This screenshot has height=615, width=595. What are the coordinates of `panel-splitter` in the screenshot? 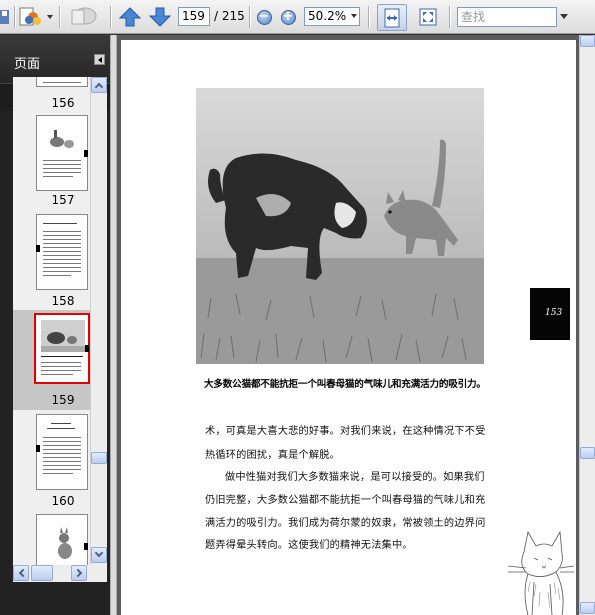 It's located at (113, 325).